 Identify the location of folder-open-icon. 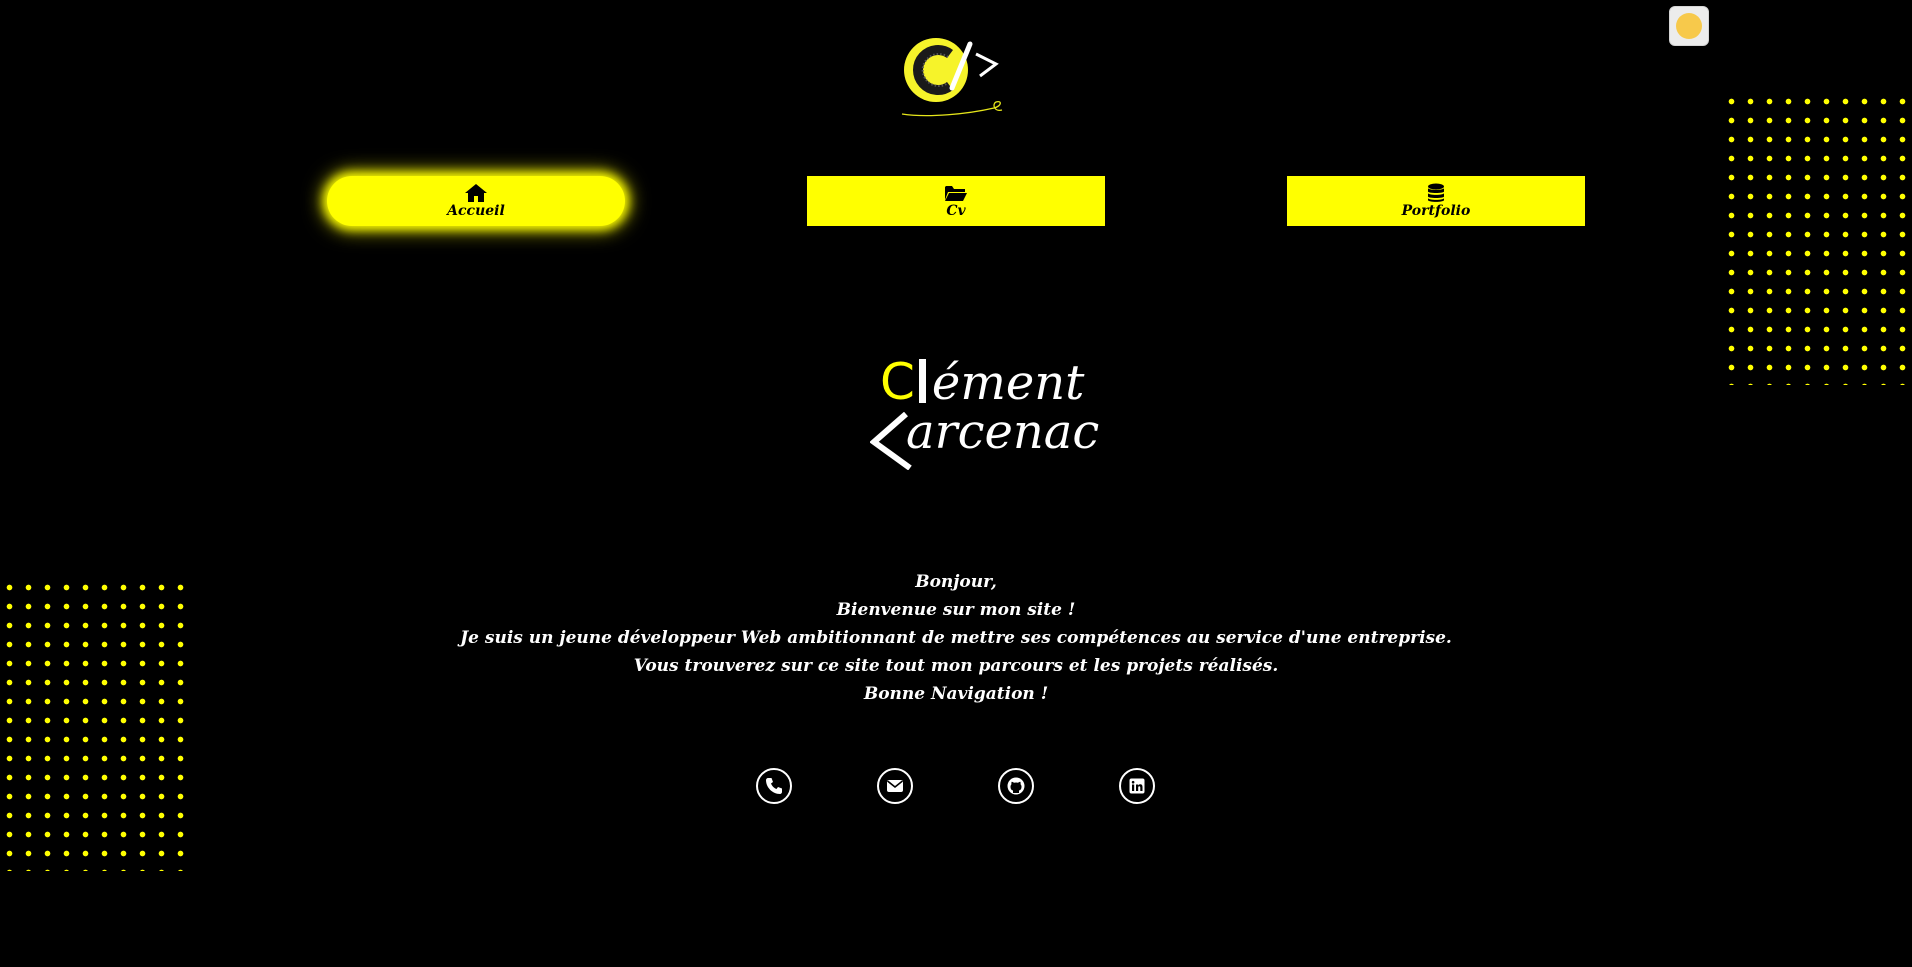
(956, 193).